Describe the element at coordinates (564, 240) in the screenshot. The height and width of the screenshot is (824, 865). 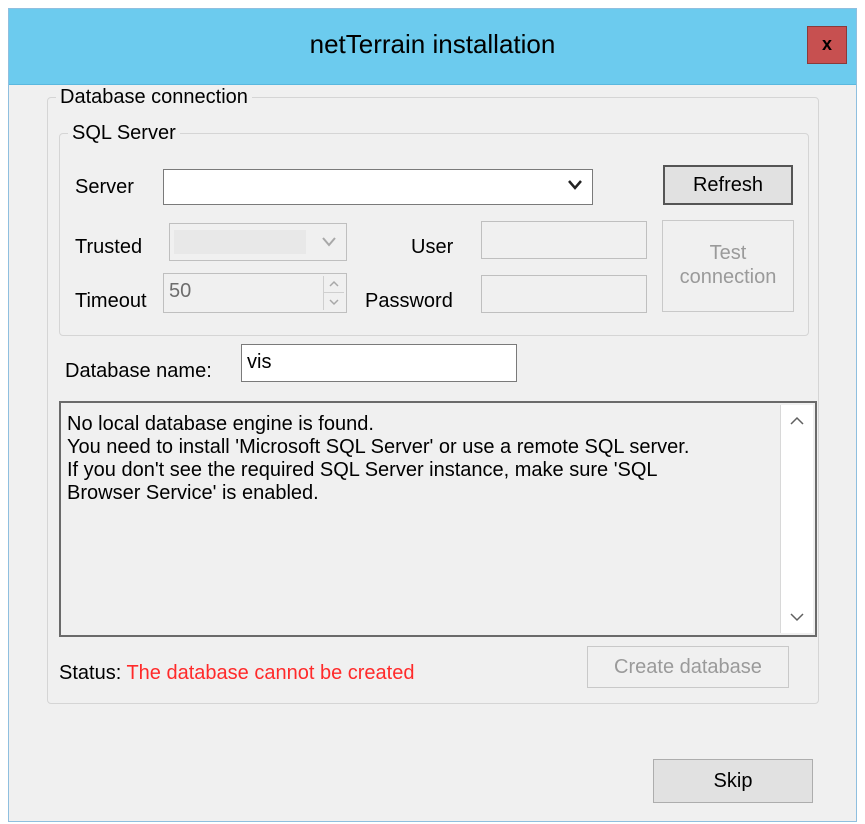
I see `user-input` at that location.